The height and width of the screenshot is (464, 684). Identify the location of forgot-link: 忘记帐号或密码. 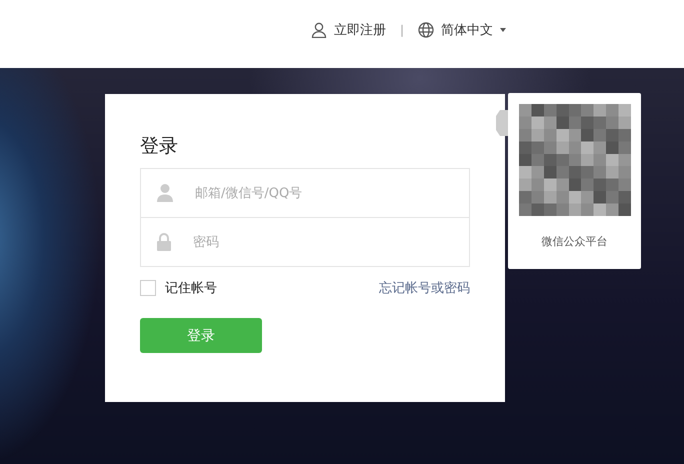
(424, 288).